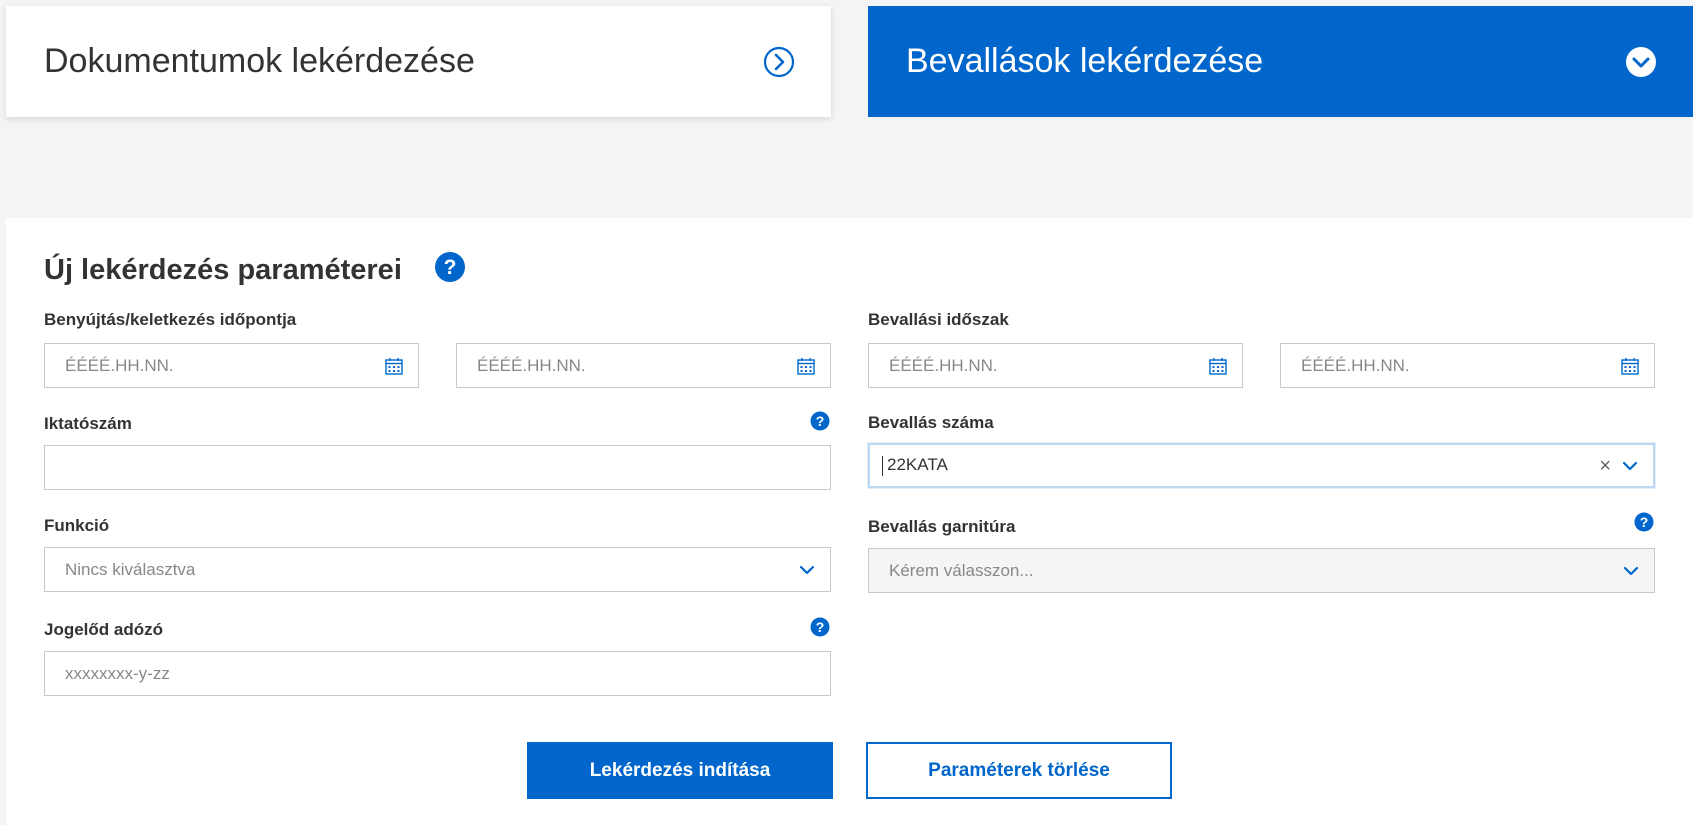 Image resolution: width=1693 pixels, height=825 pixels. I want to click on function-label: Funkció, so click(77, 525).